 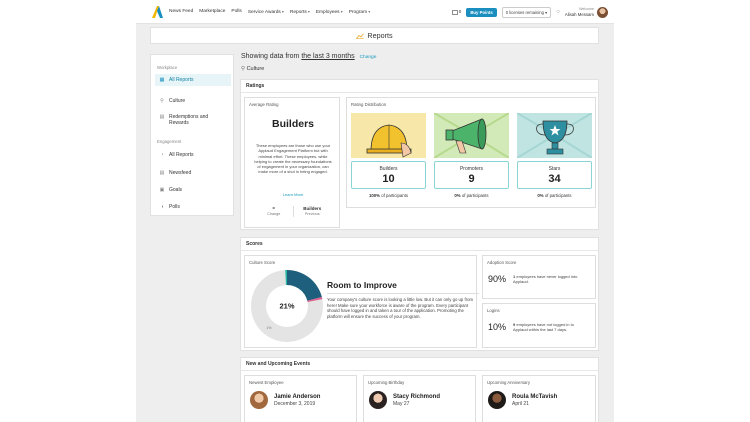 I want to click on logins-title: Logins, so click(x=493, y=310).